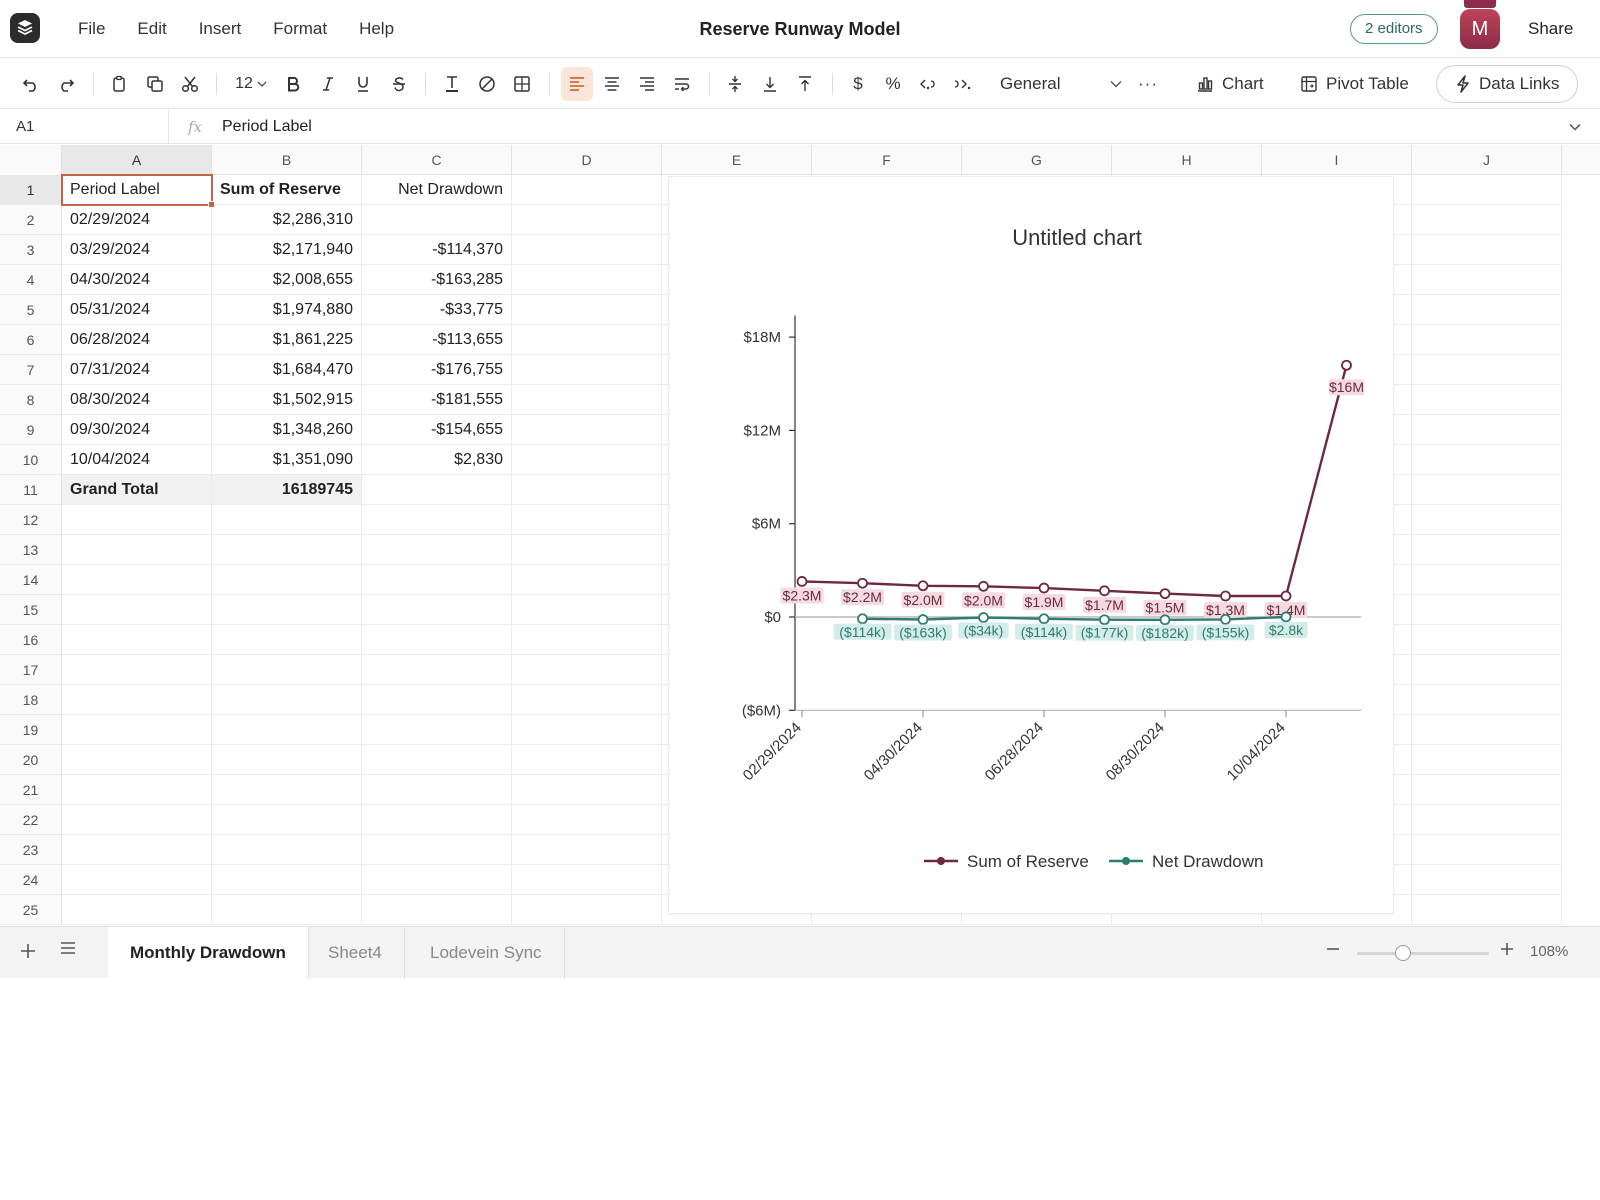 The height and width of the screenshot is (1200, 1600). Describe the element at coordinates (31, 370) in the screenshot. I see `row-header: 7` at that location.